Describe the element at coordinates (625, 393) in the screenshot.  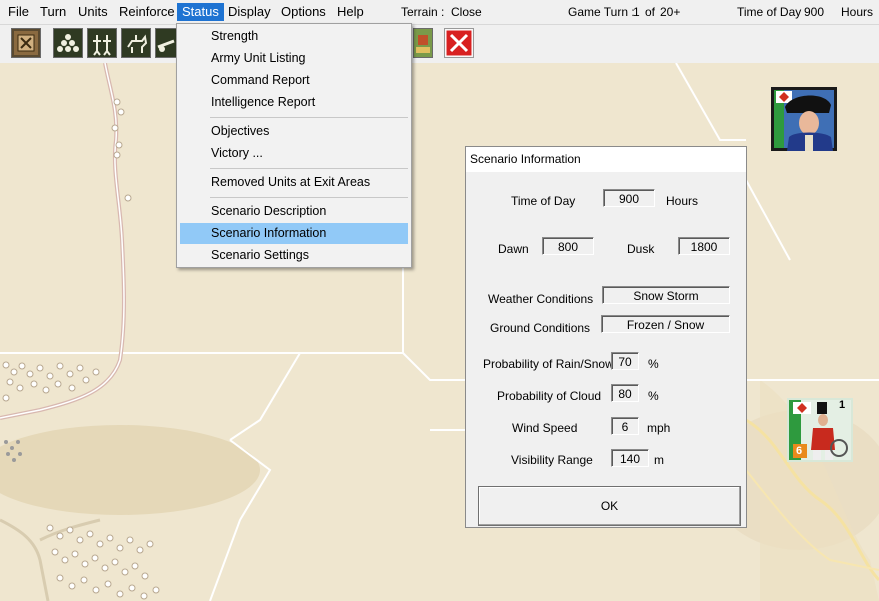
I see `cloud-probability-field: 80` at that location.